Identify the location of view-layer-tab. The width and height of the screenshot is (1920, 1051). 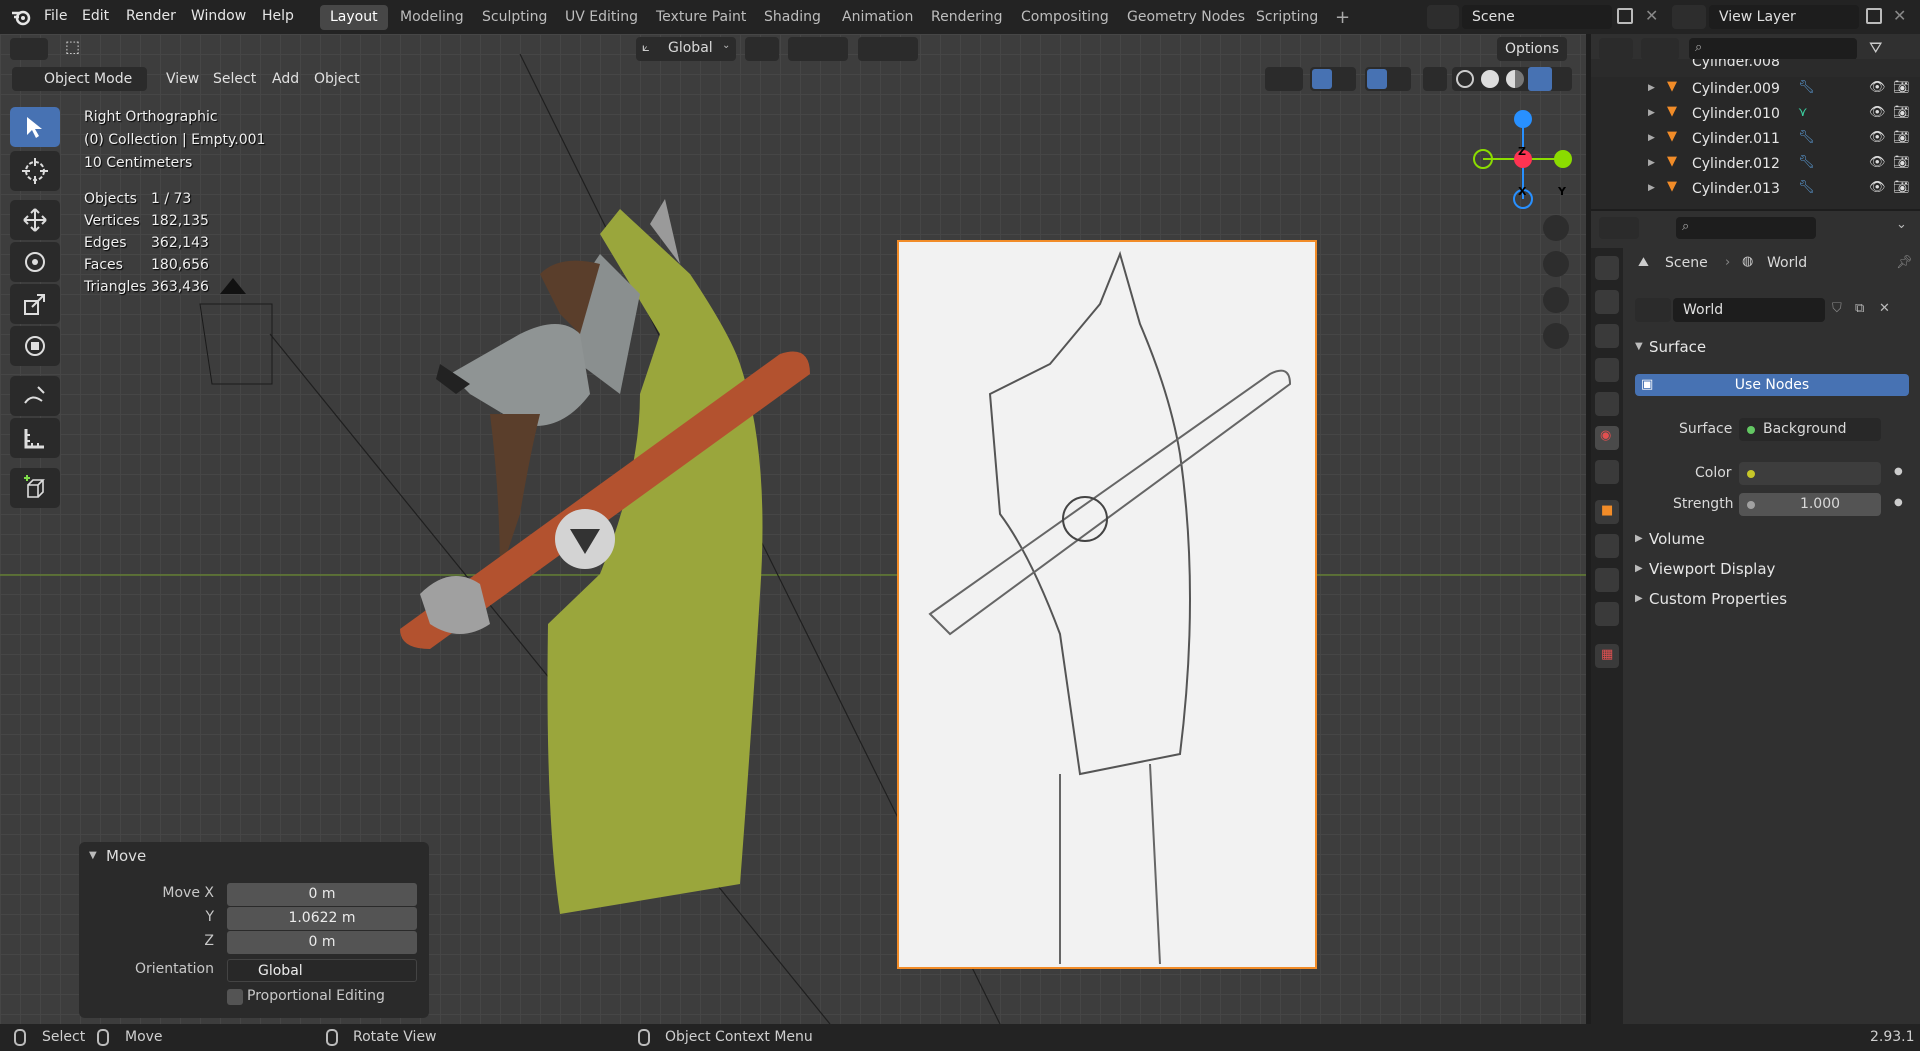
(1607, 370).